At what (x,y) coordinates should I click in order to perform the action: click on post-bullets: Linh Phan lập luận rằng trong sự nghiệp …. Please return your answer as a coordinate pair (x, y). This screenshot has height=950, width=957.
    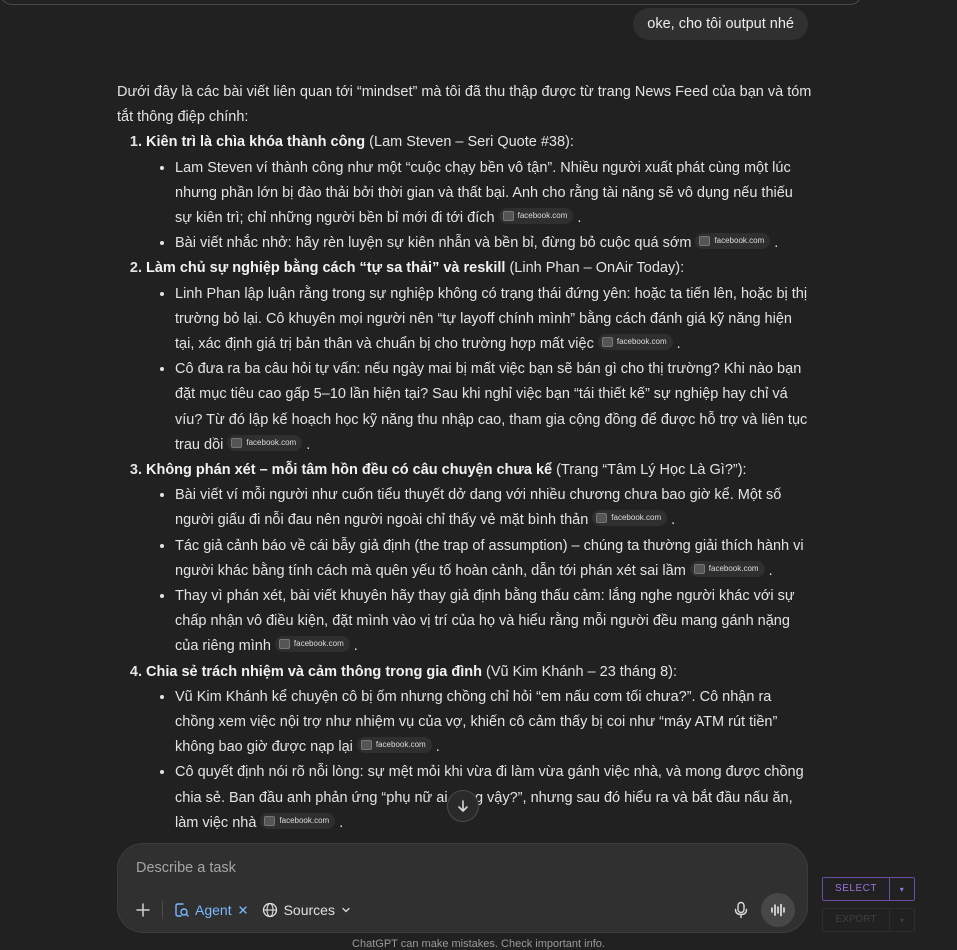
    Looking at the image, I should click on (479, 370).